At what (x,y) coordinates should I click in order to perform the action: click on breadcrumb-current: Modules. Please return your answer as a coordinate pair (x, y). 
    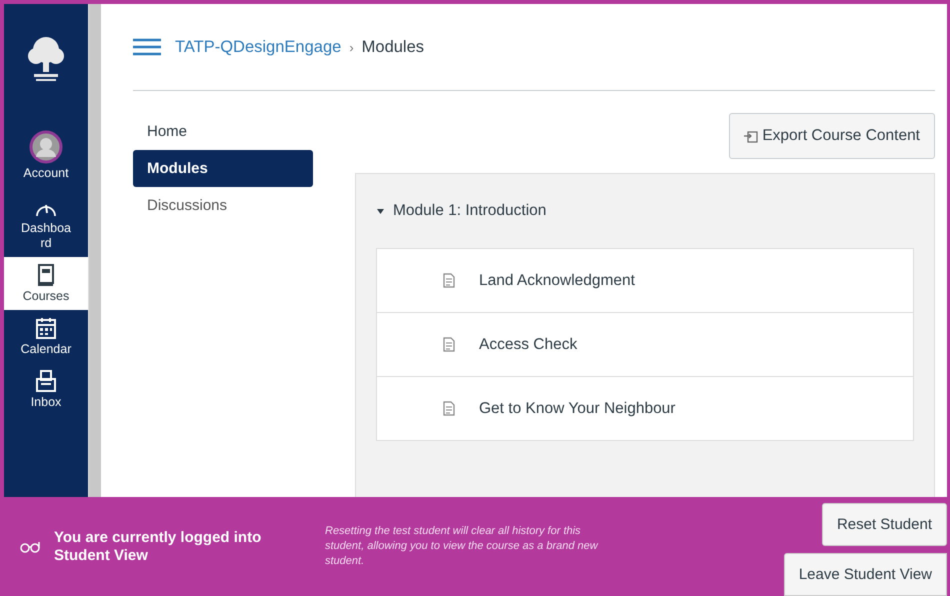
    Looking at the image, I should click on (393, 47).